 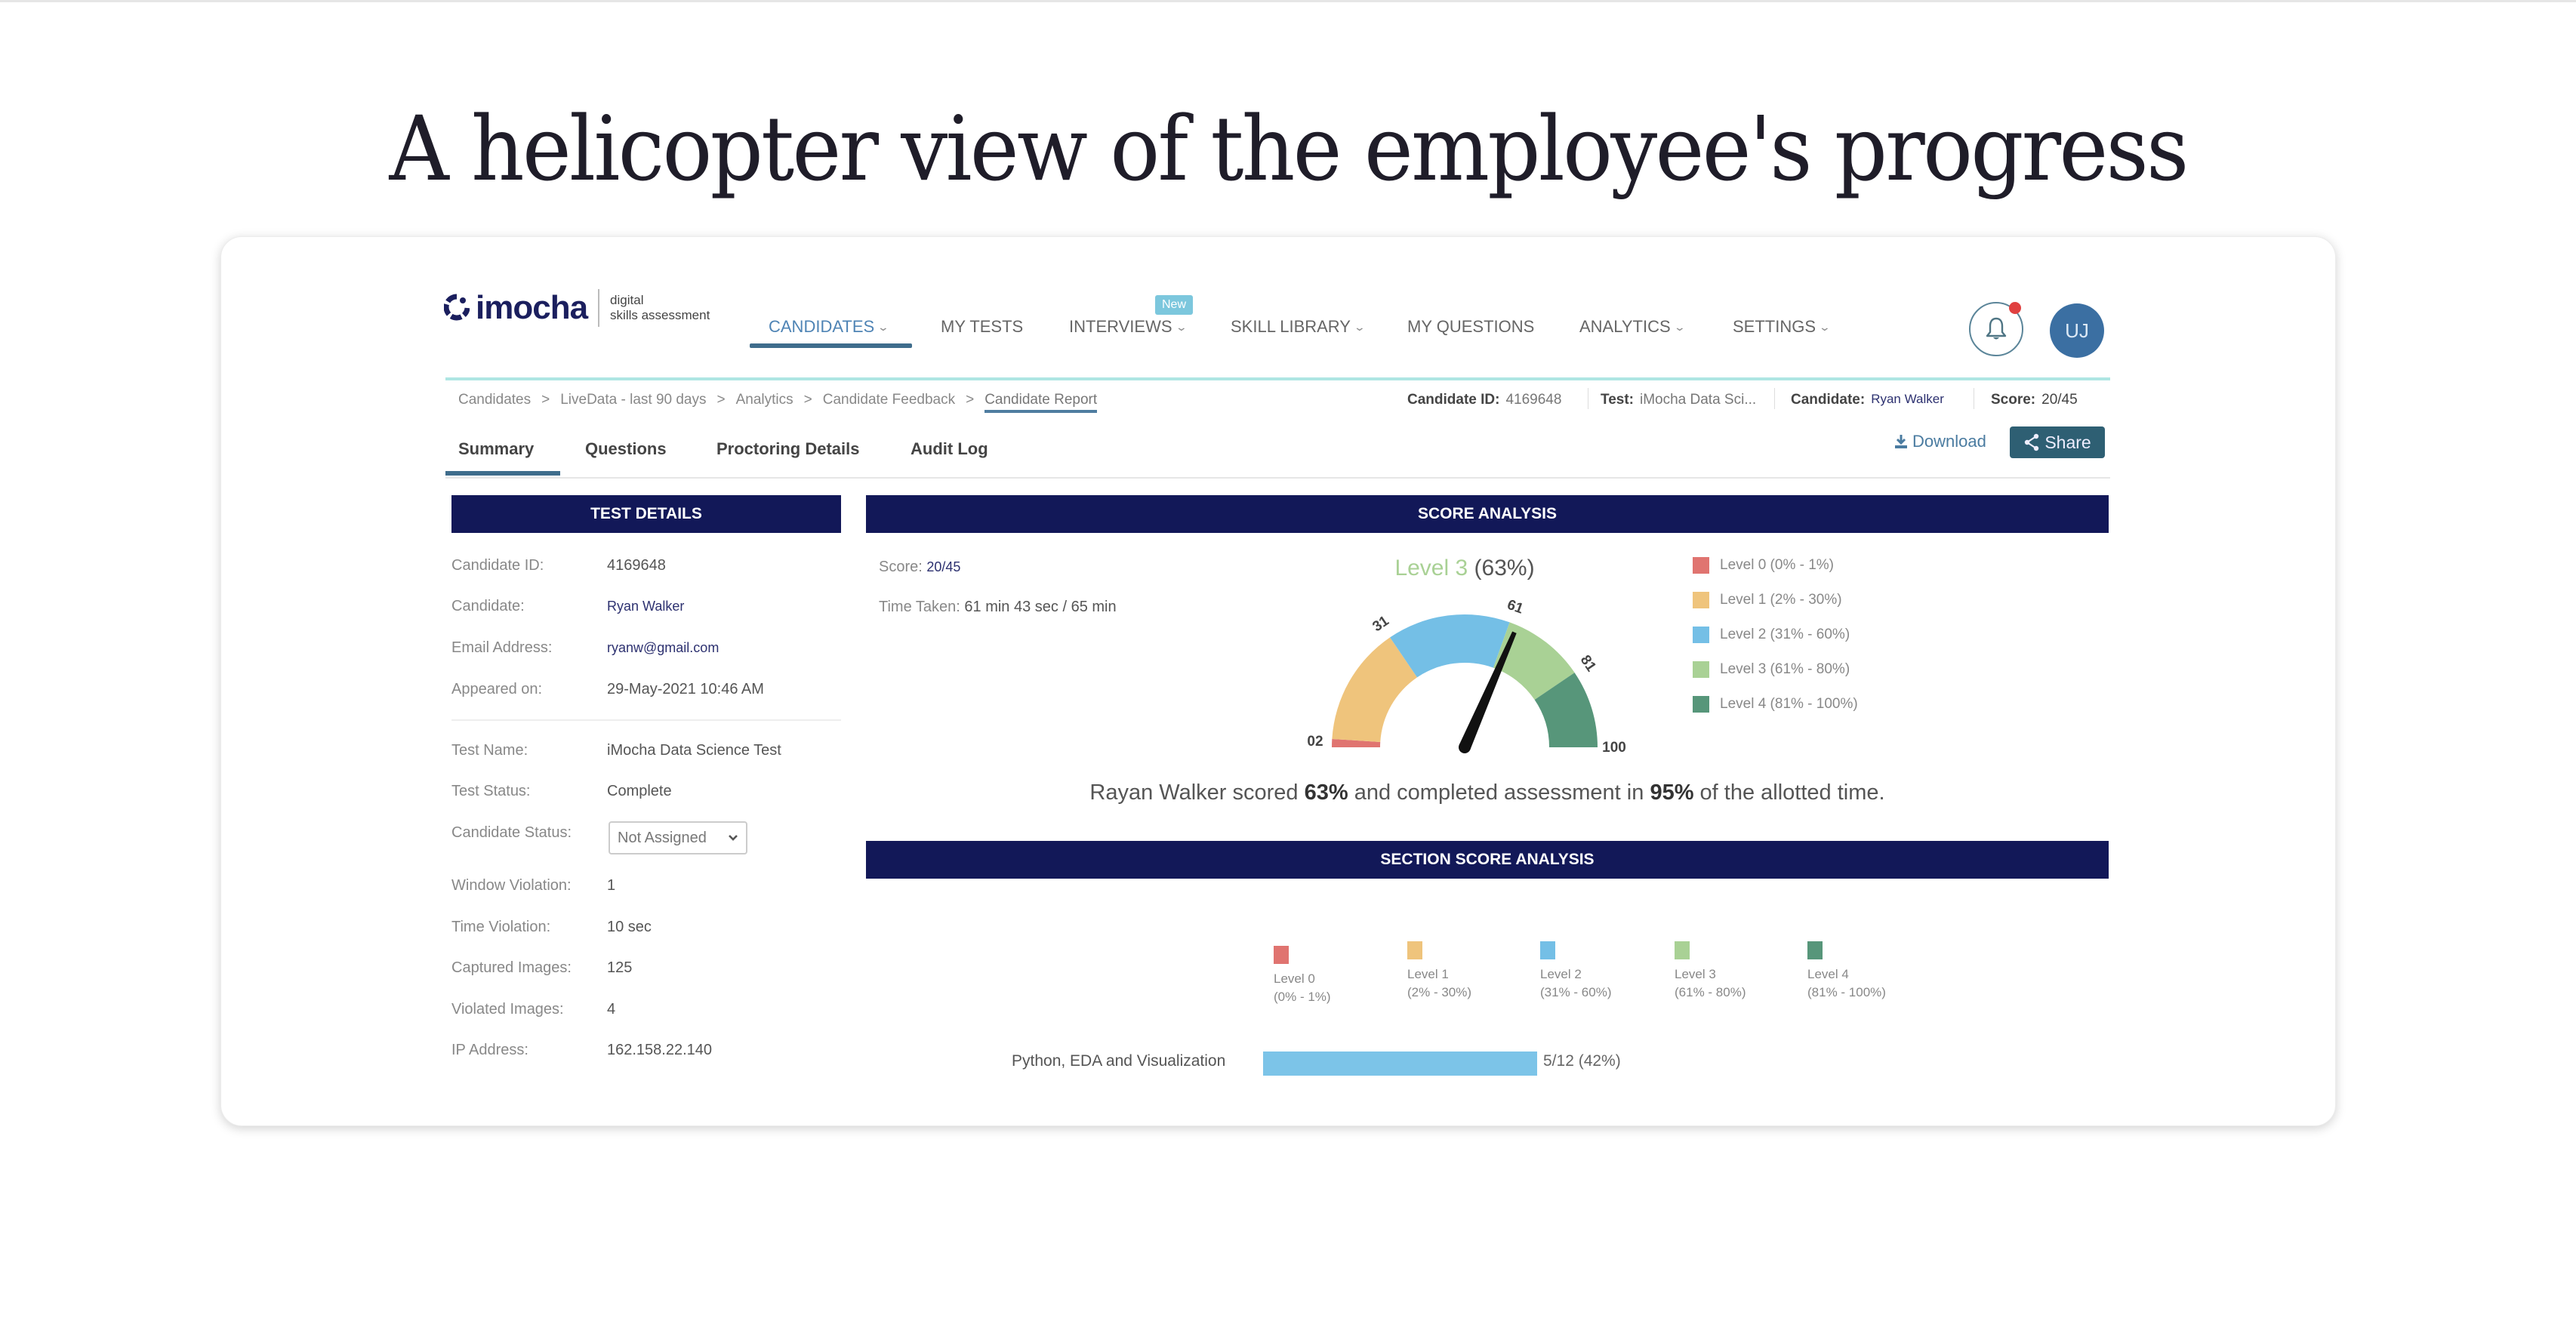 What do you see at coordinates (1785, 634) in the screenshot?
I see `legend-label: Level 2 (31% - 60%)` at bounding box center [1785, 634].